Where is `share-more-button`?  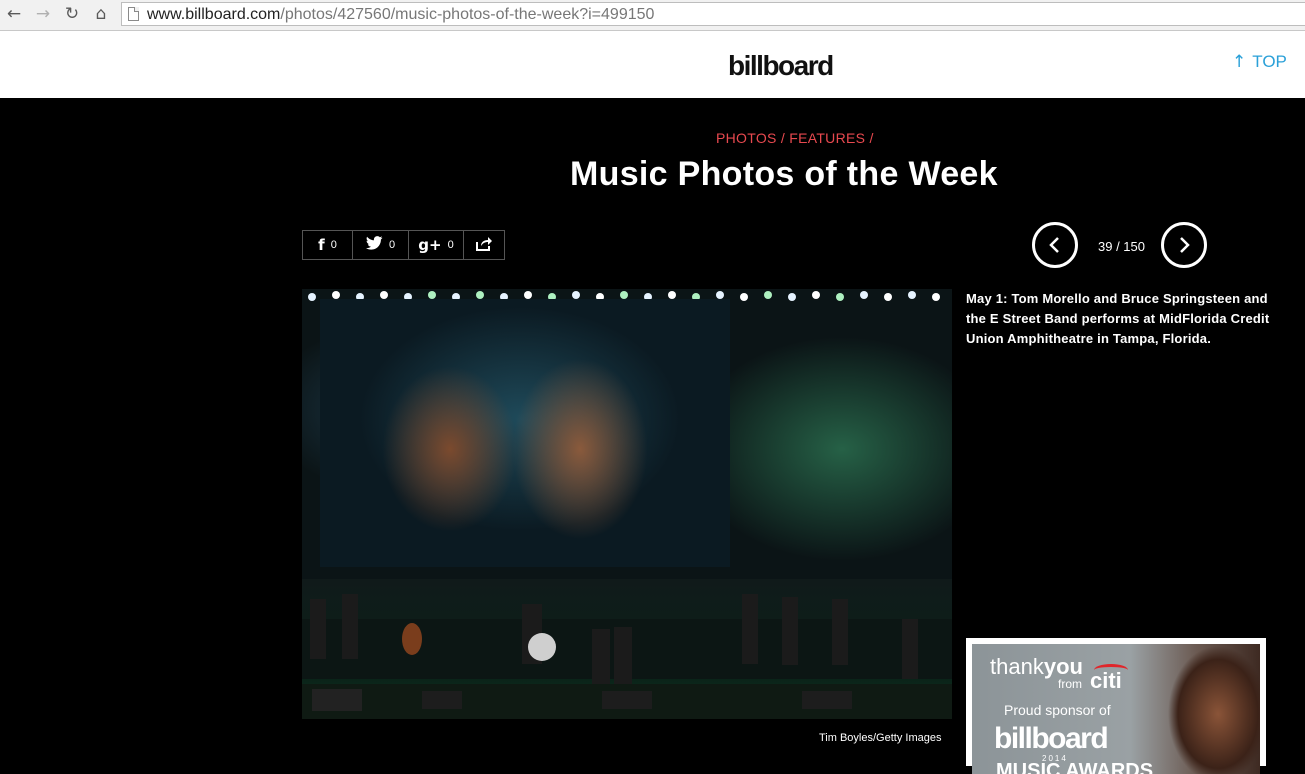
share-more-button is located at coordinates (484, 245).